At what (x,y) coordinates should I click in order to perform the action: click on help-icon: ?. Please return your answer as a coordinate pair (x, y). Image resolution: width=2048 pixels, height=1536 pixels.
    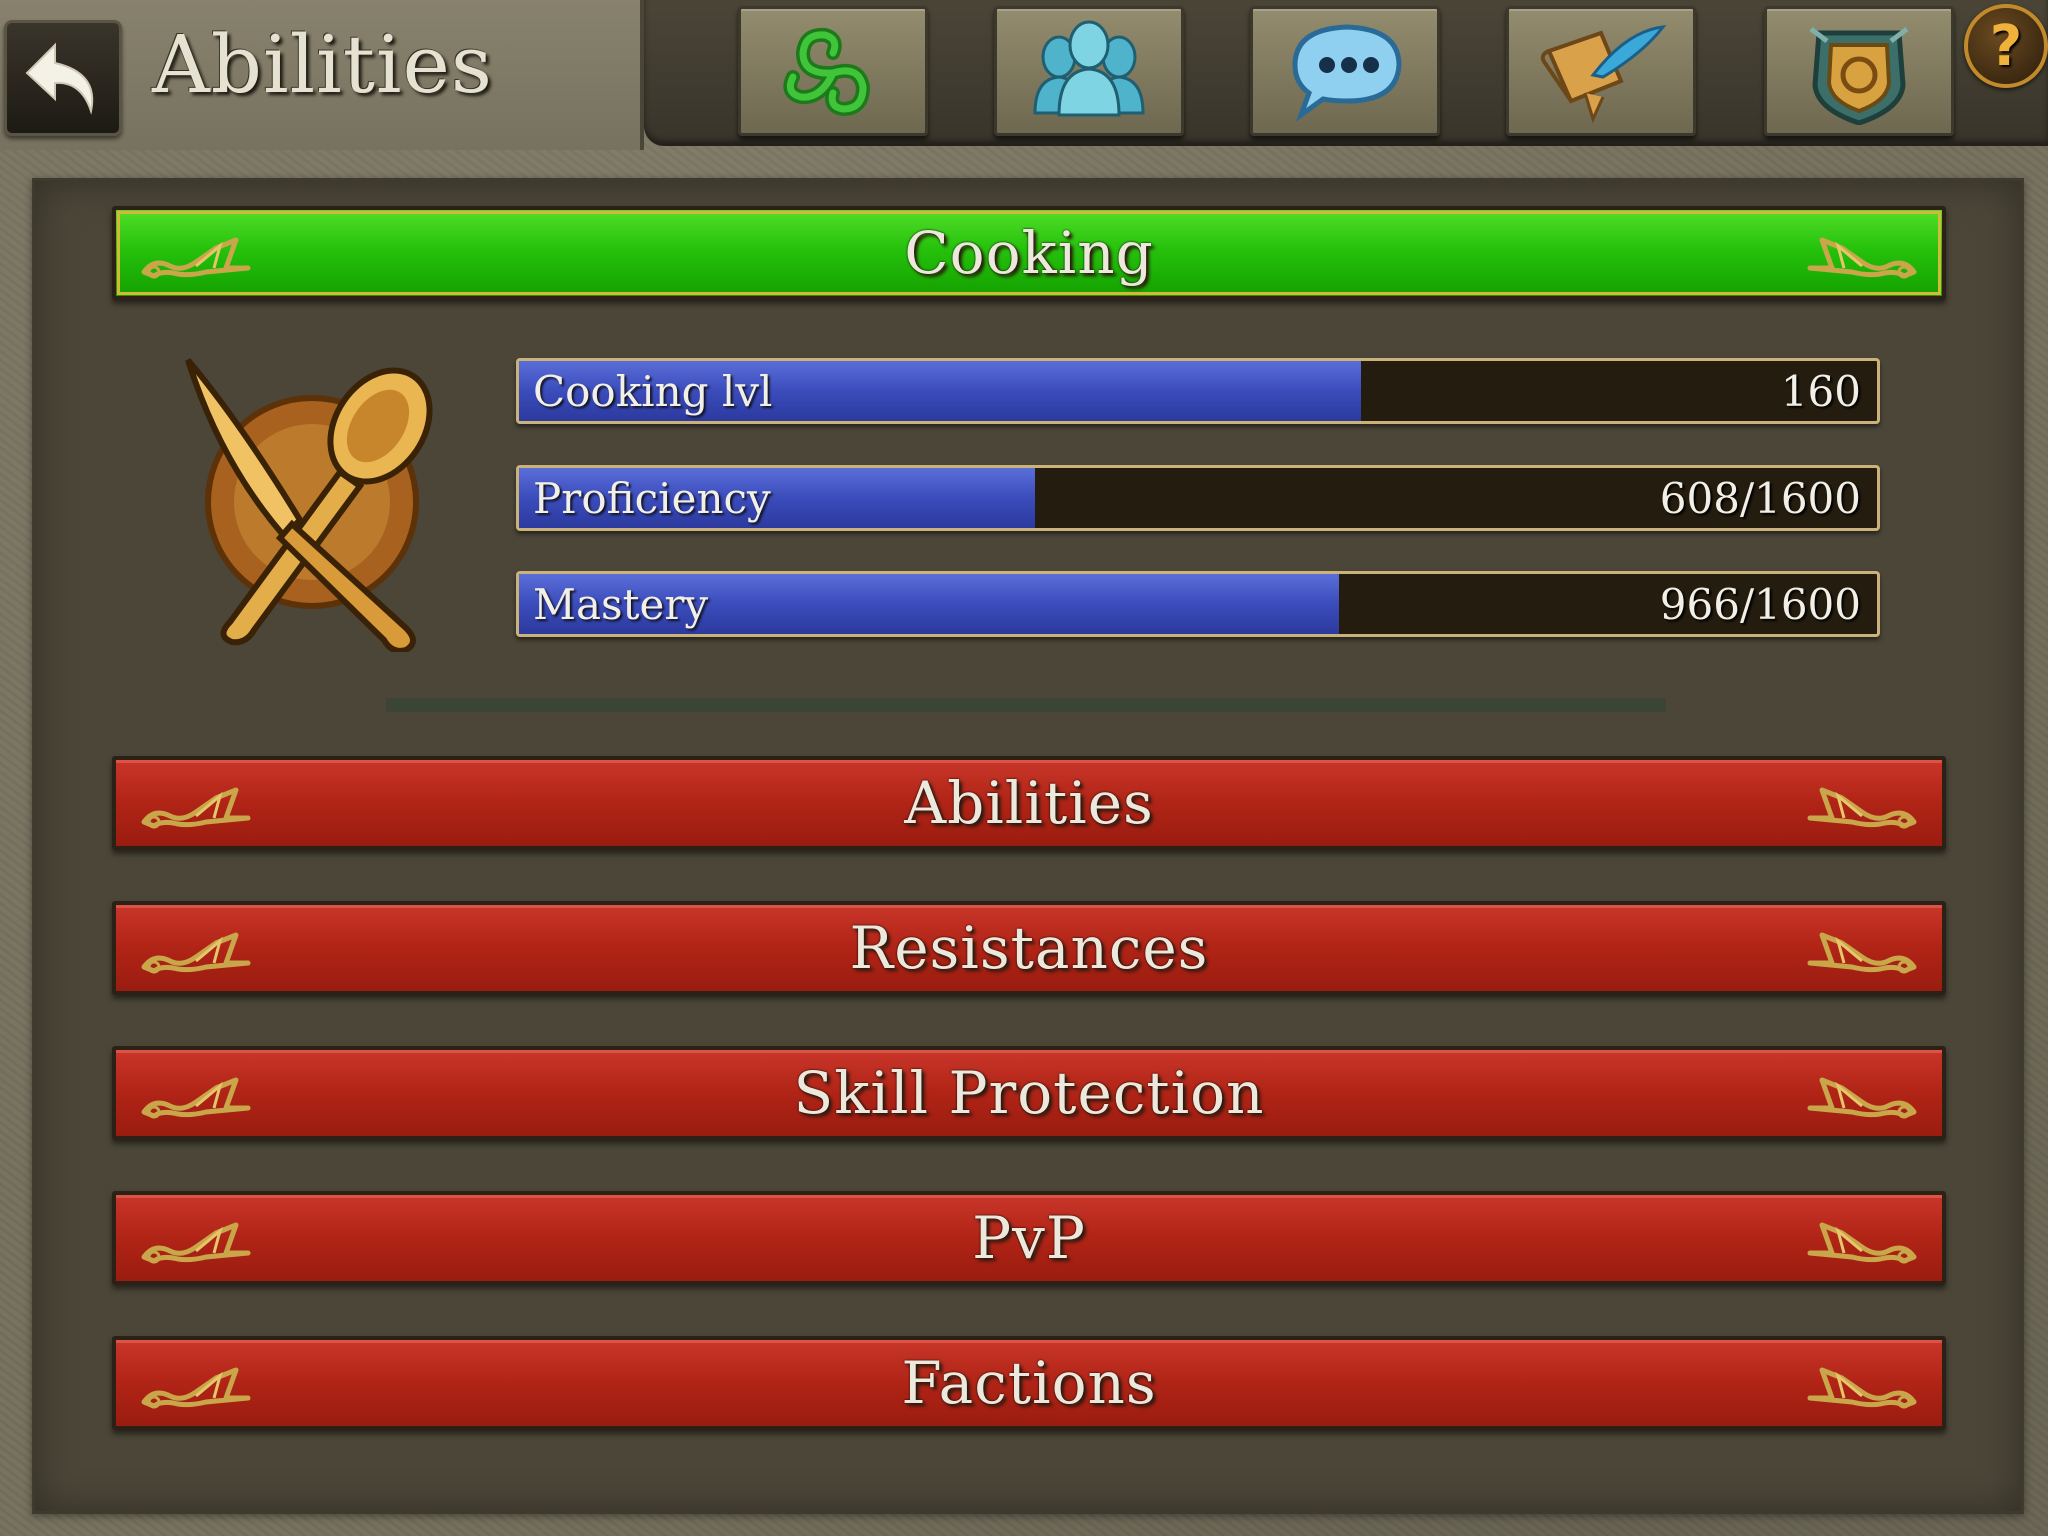
    Looking at the image, I should click on (2006, 46).